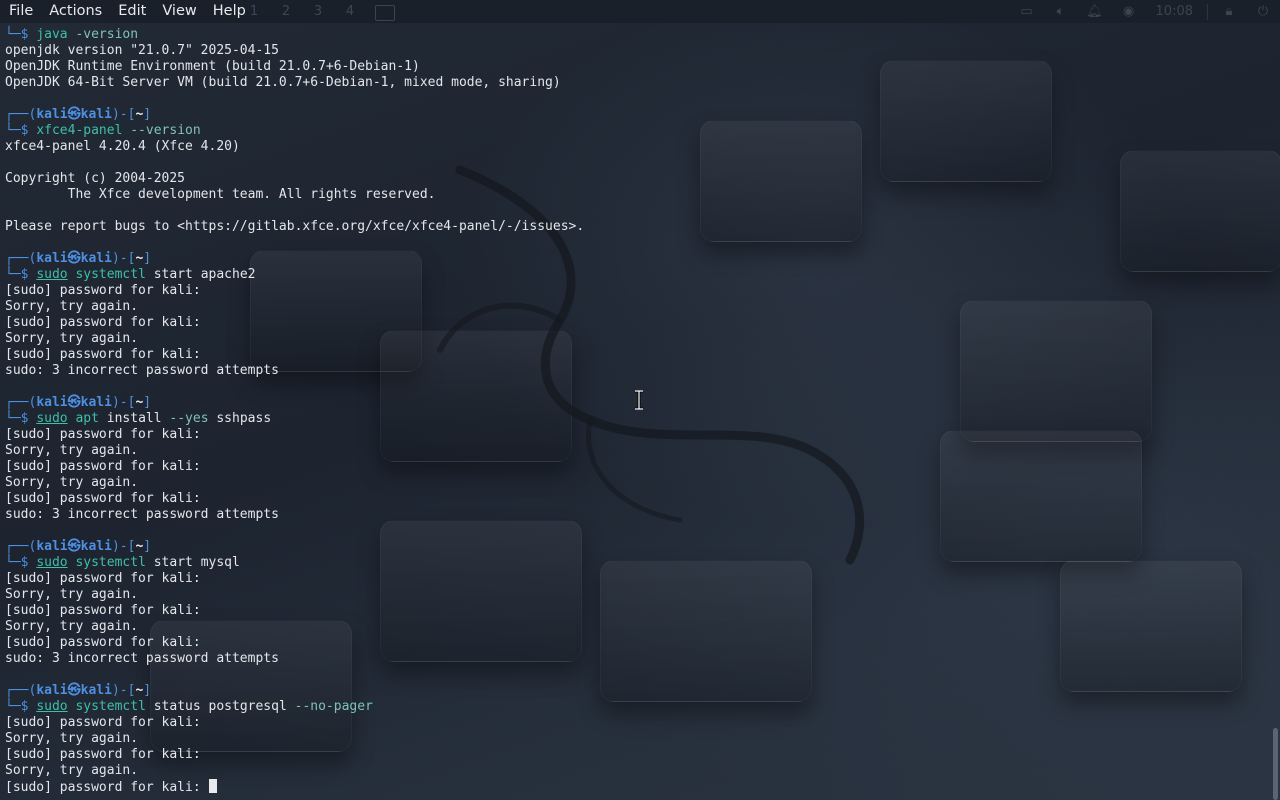 The height and width of the screenshot is (800, 1280). Describe the element at coordinates (1129, 11) in the screenshot. I see `power-manager-icon: ◉` at that location.